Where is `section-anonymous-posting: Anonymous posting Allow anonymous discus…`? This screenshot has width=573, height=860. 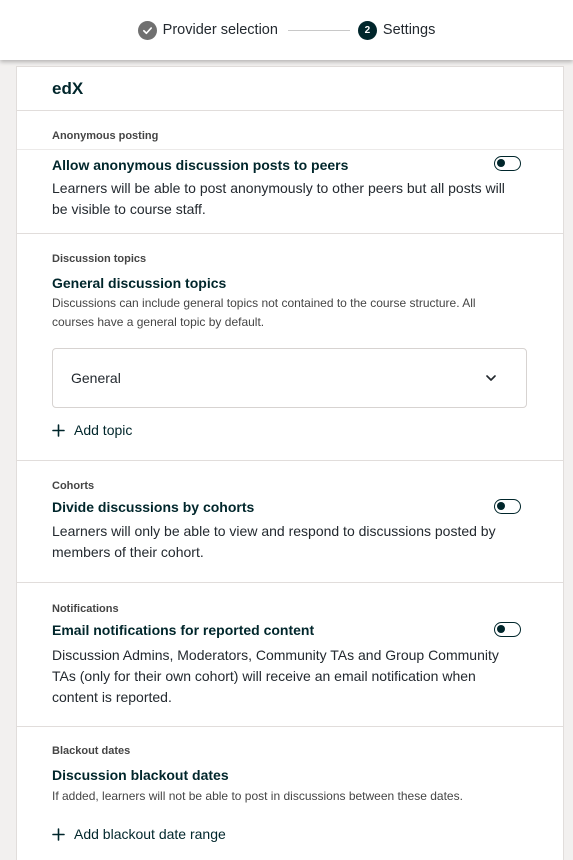 section-anonymous-posting: Anonymous posting Allow anonymous discus… is located at coordinates (290, 172).